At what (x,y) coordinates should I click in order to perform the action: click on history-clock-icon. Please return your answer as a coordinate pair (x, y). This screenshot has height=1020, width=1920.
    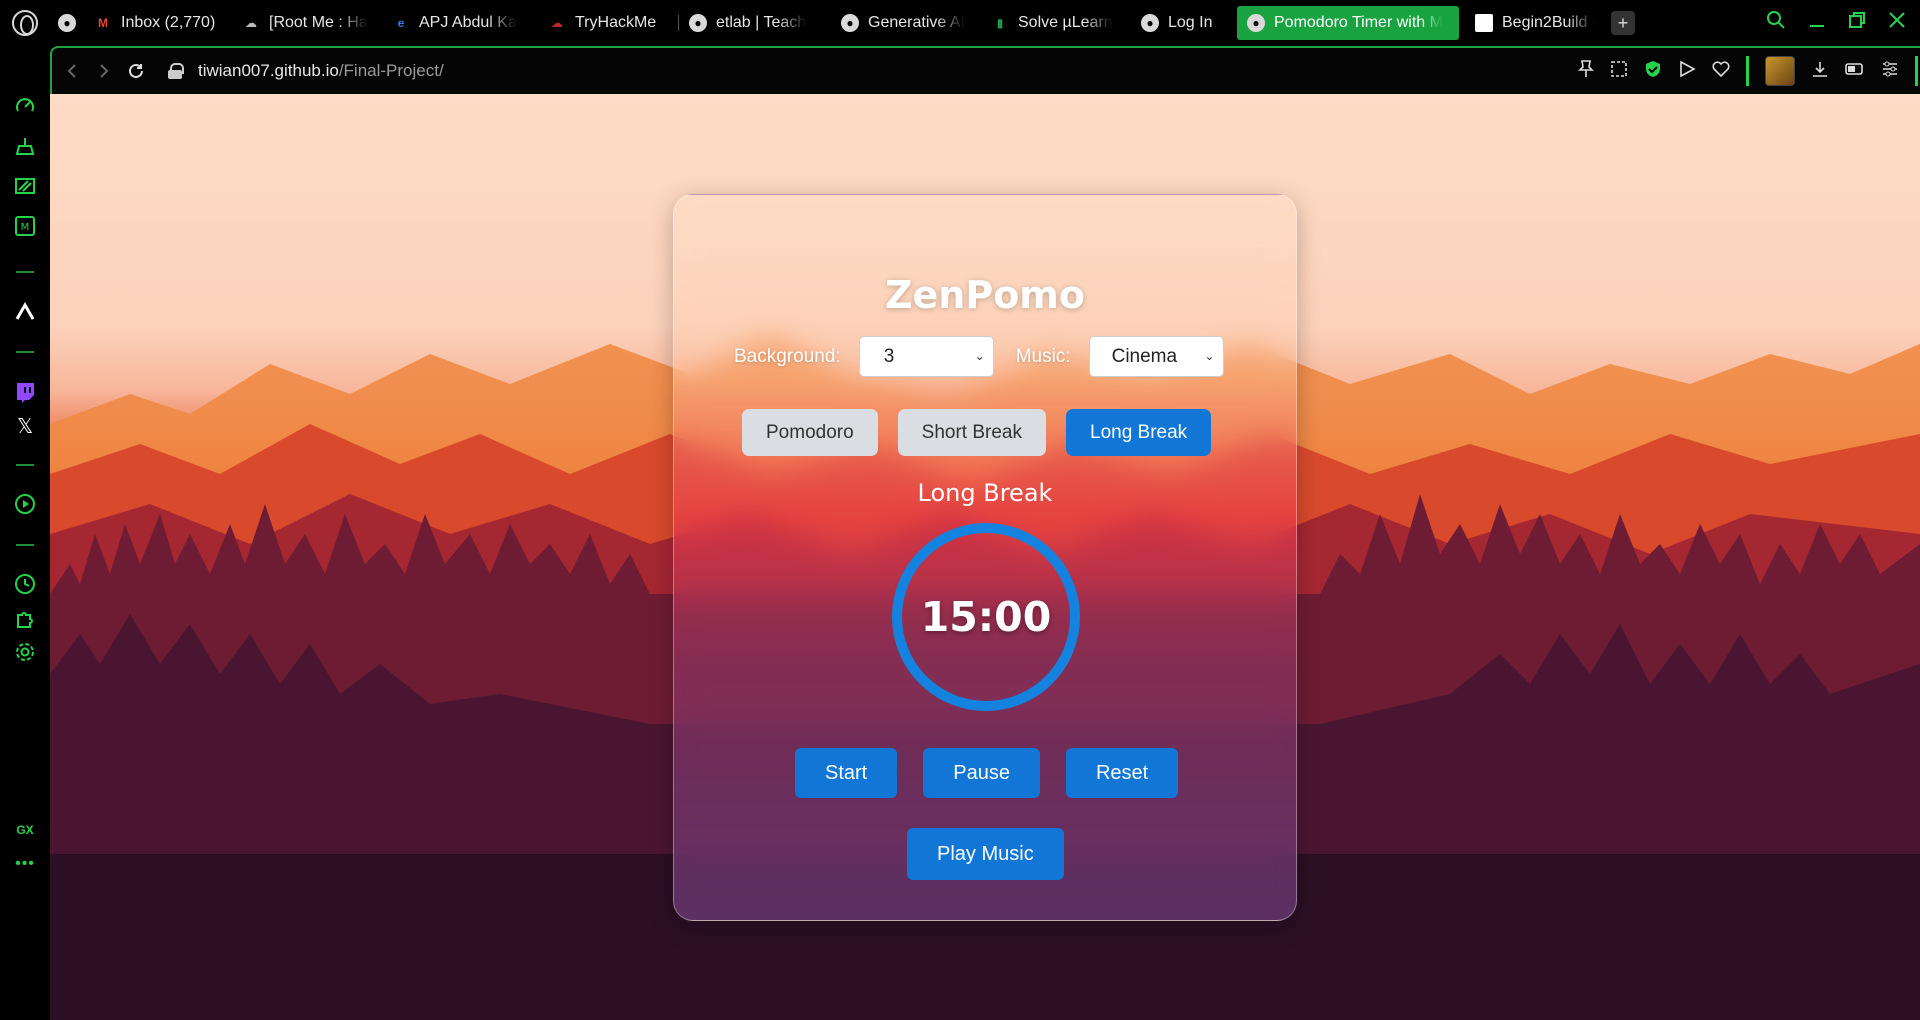
    Looking at the image, I should click on (25, 584).